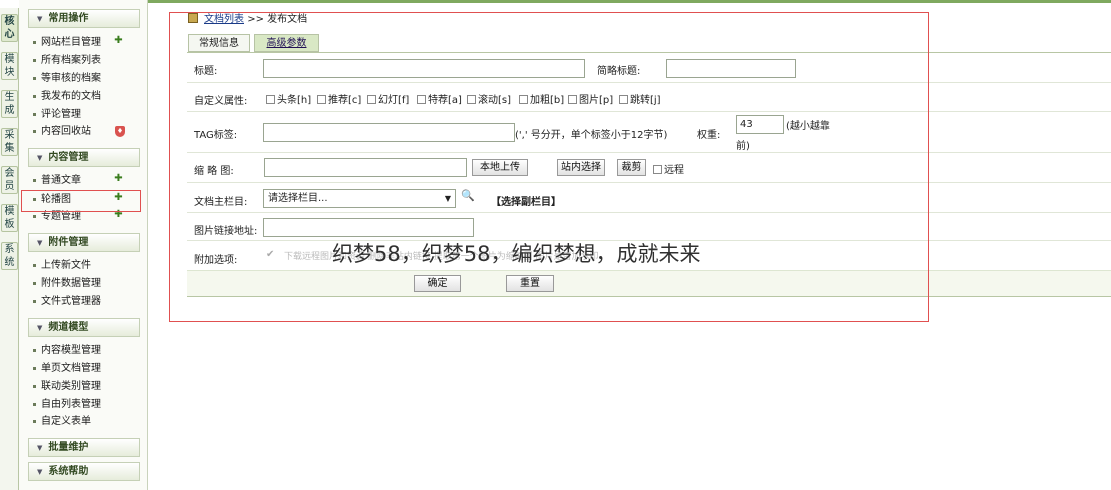 The height and width of the screenshot is (490, 1111). I want to click on group-channel-models: ▼ 频道模型, so click(84, 327).